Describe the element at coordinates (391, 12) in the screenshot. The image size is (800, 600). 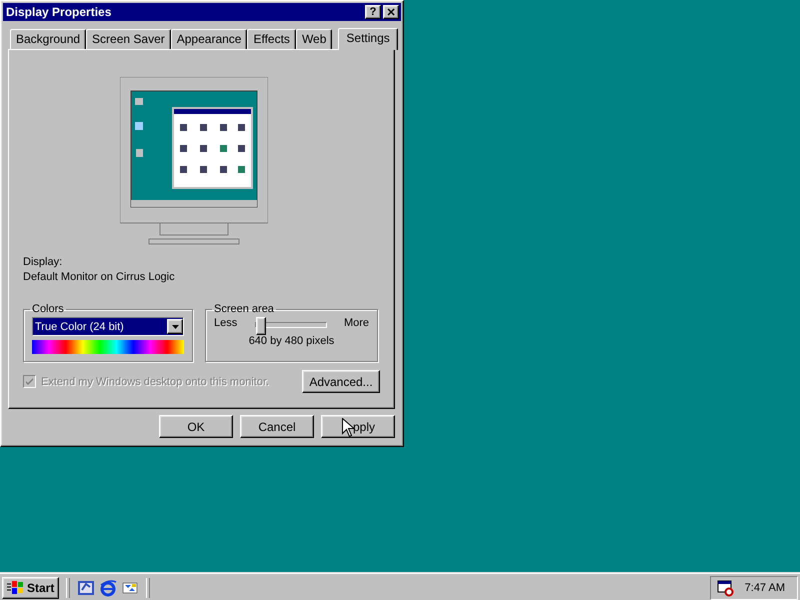
I see `close-button: ✕` at that location.